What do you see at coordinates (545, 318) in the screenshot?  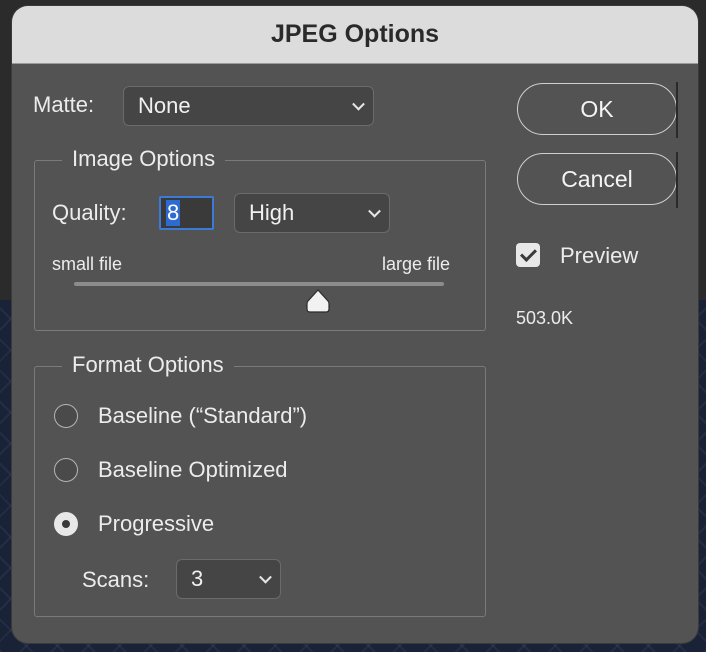 I see `file-size-readout: 503.0K` at bounding box center [545, 318].